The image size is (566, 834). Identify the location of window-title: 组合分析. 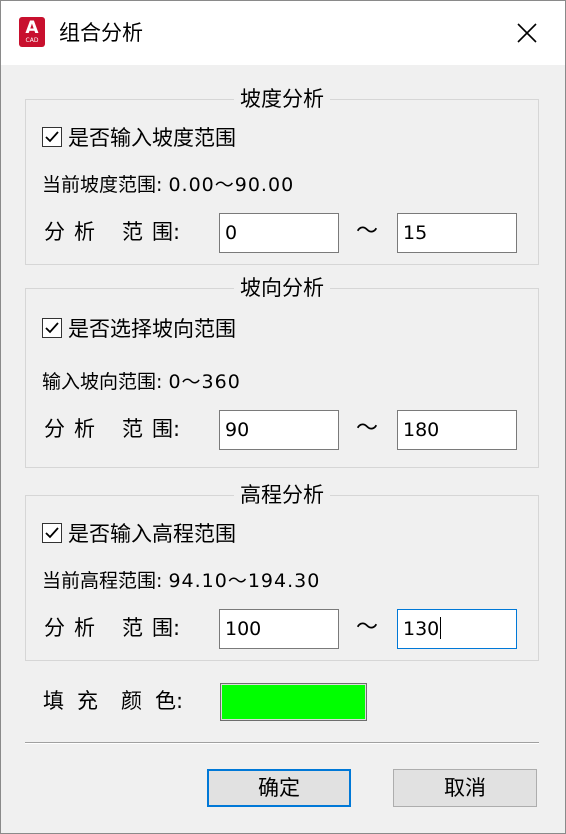
(101, 33).